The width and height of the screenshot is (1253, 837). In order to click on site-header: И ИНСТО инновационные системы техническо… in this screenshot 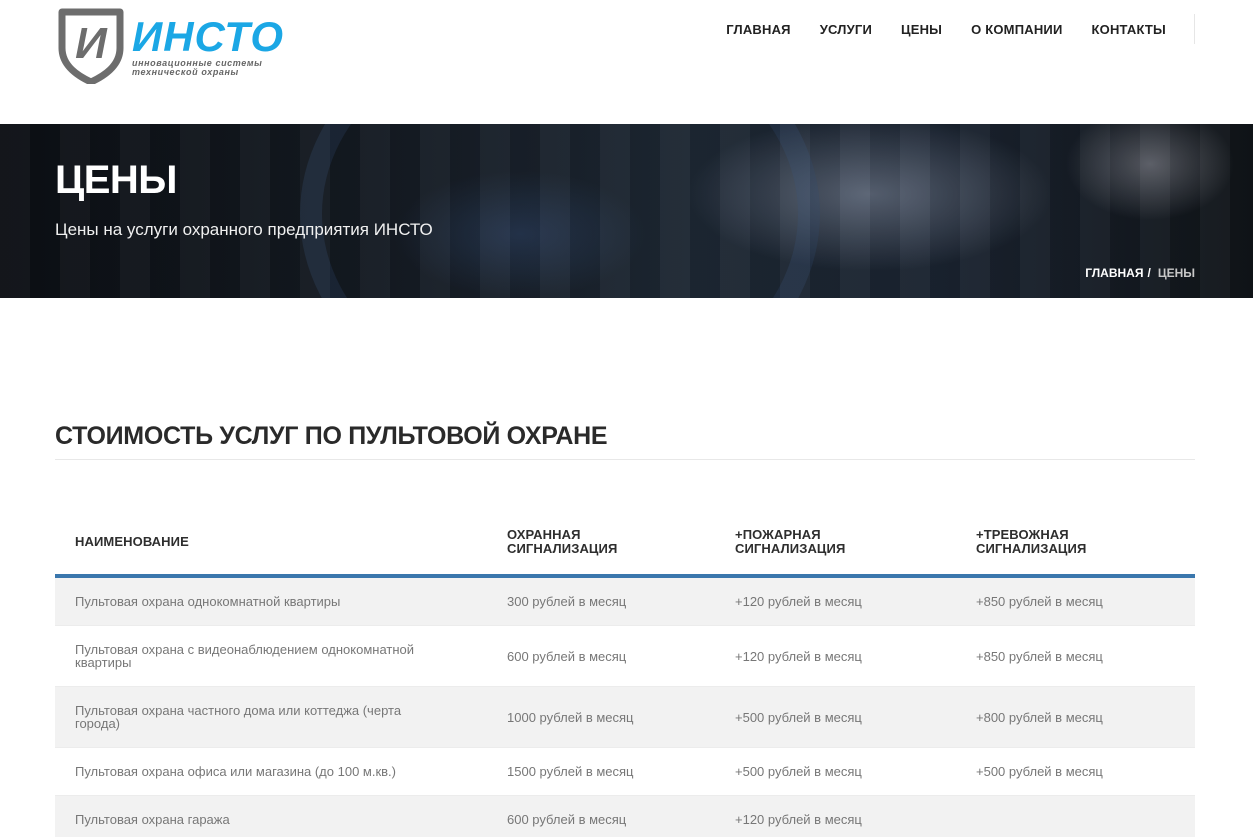, I will do `click(626, 62)`.